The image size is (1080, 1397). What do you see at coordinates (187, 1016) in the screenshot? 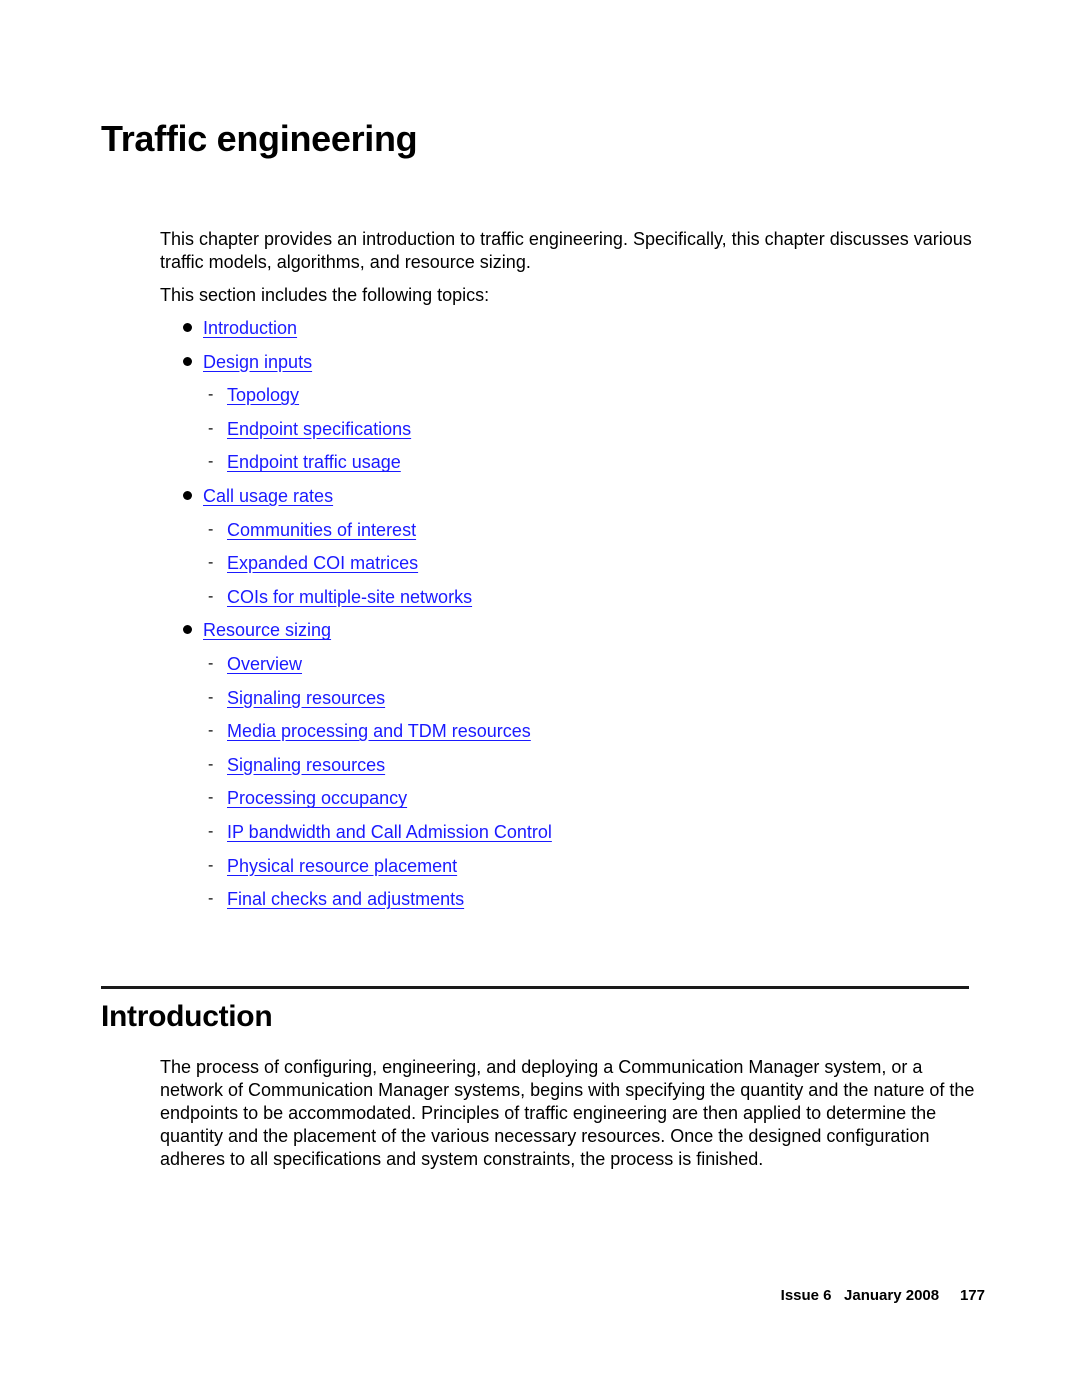
I see `section-heading: Introduction` at bounding box center [187, 1016].